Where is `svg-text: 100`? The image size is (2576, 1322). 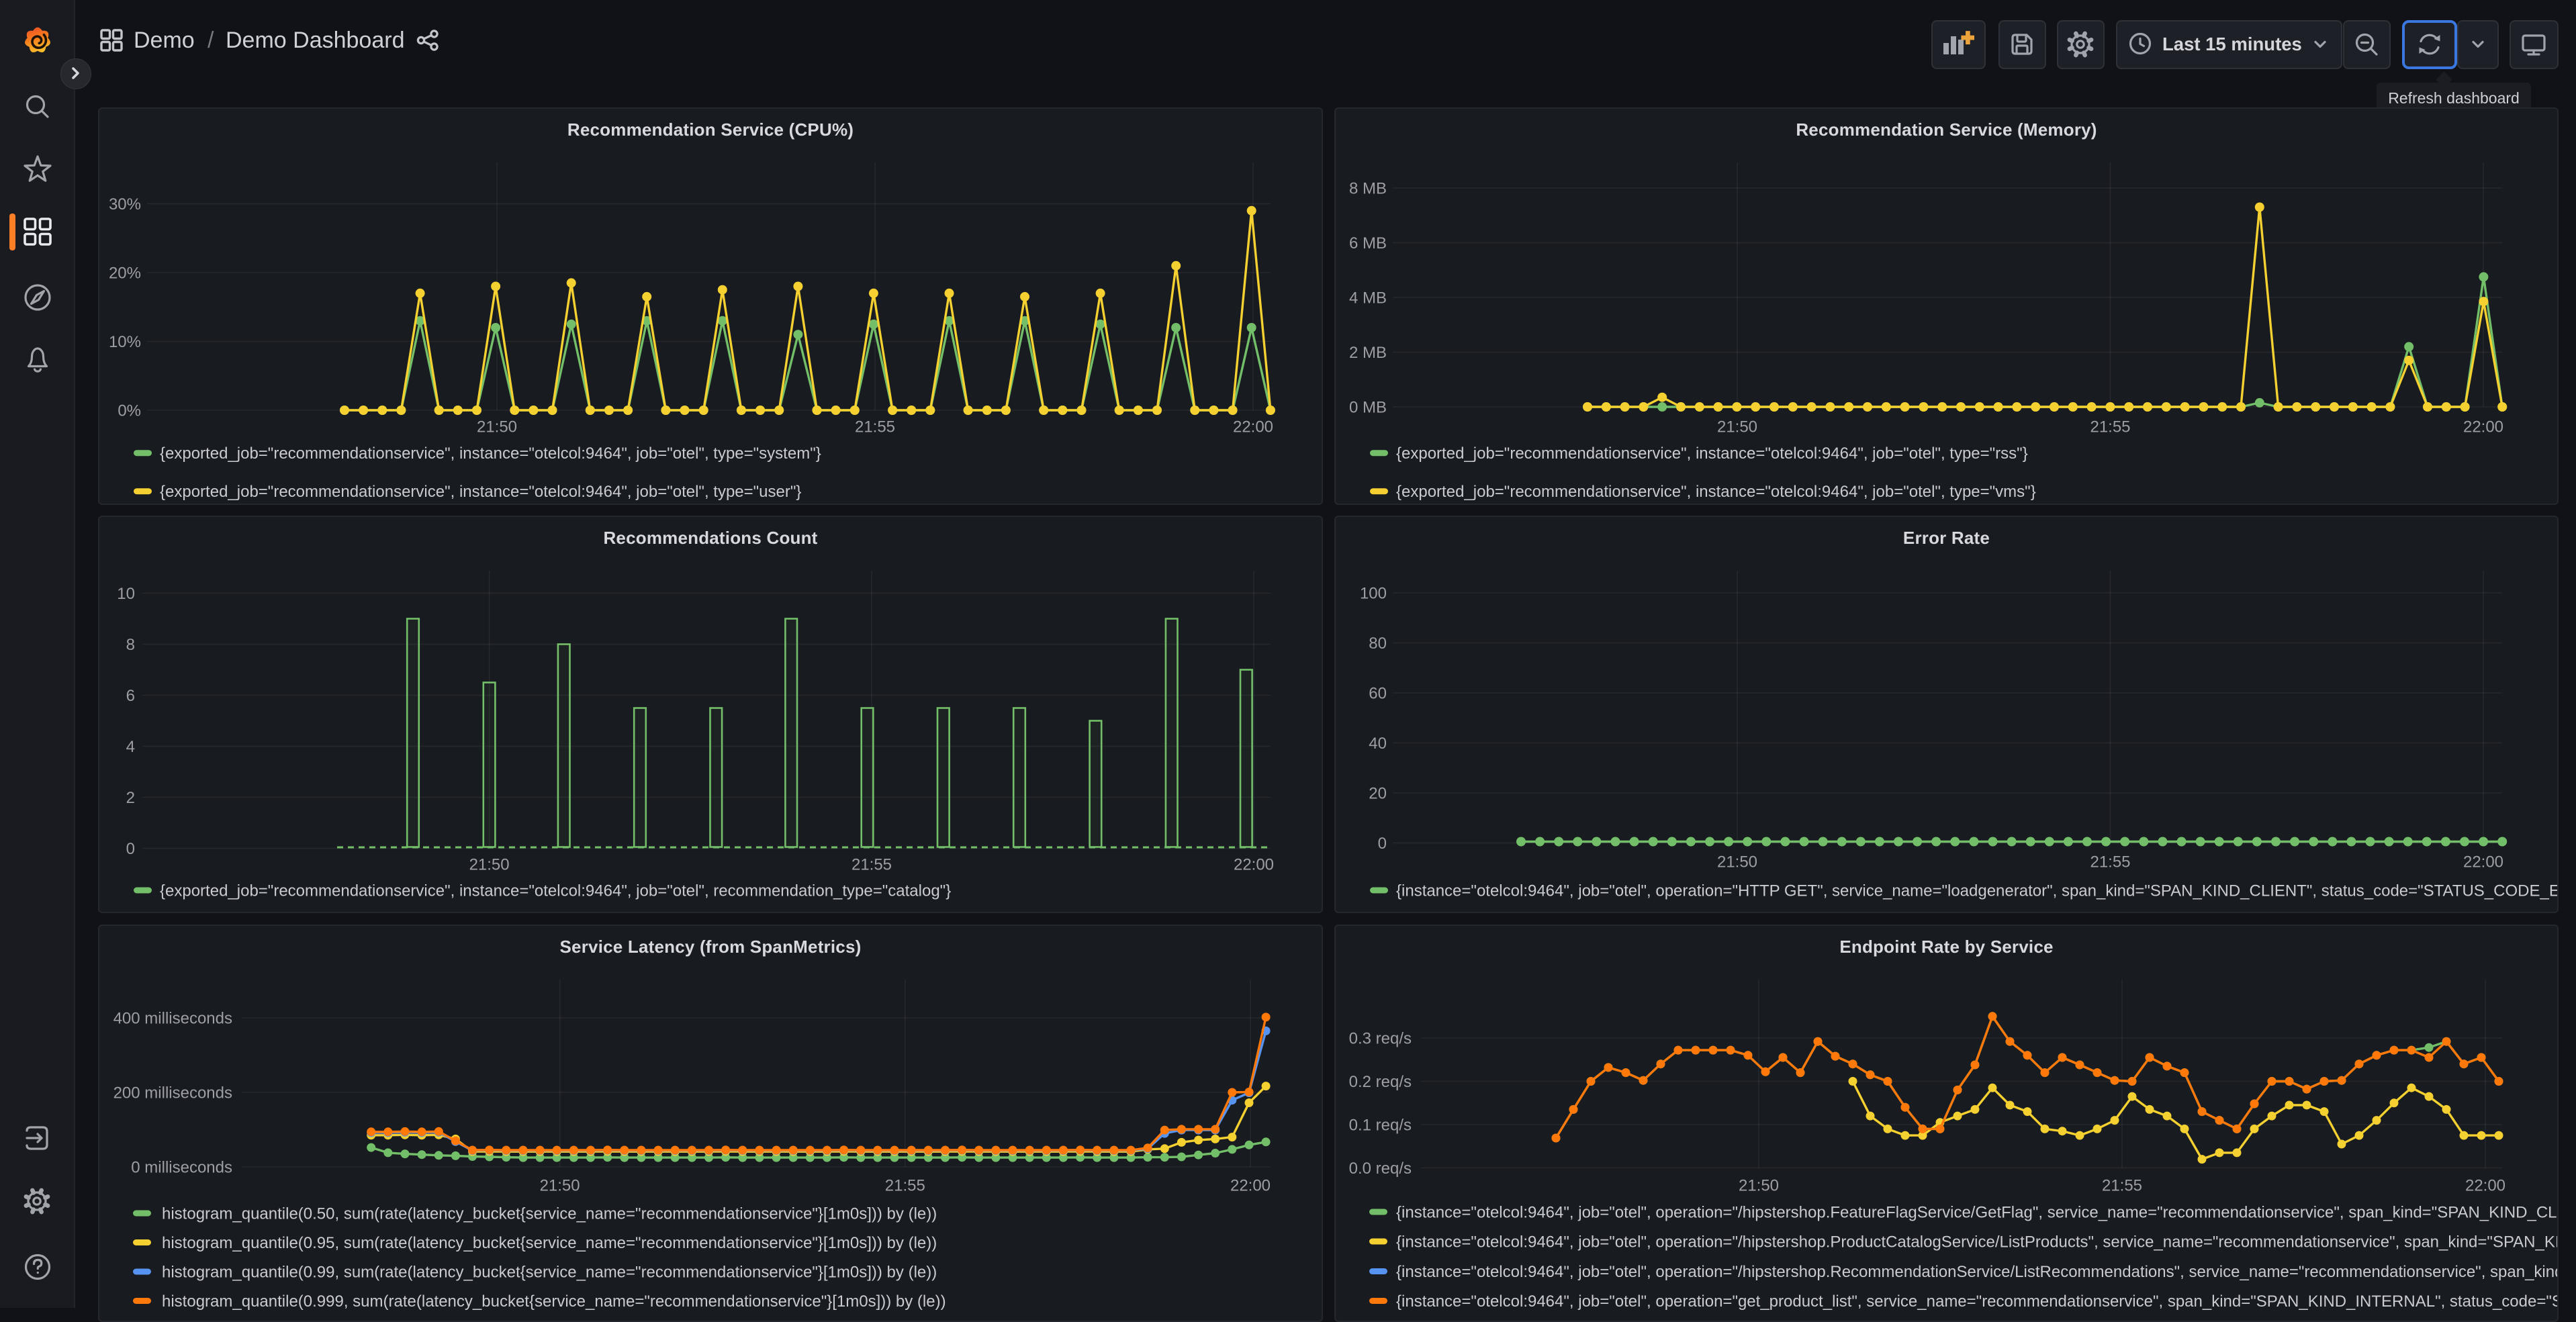 svg-text: 100 is located at coordinates (1373, 594).